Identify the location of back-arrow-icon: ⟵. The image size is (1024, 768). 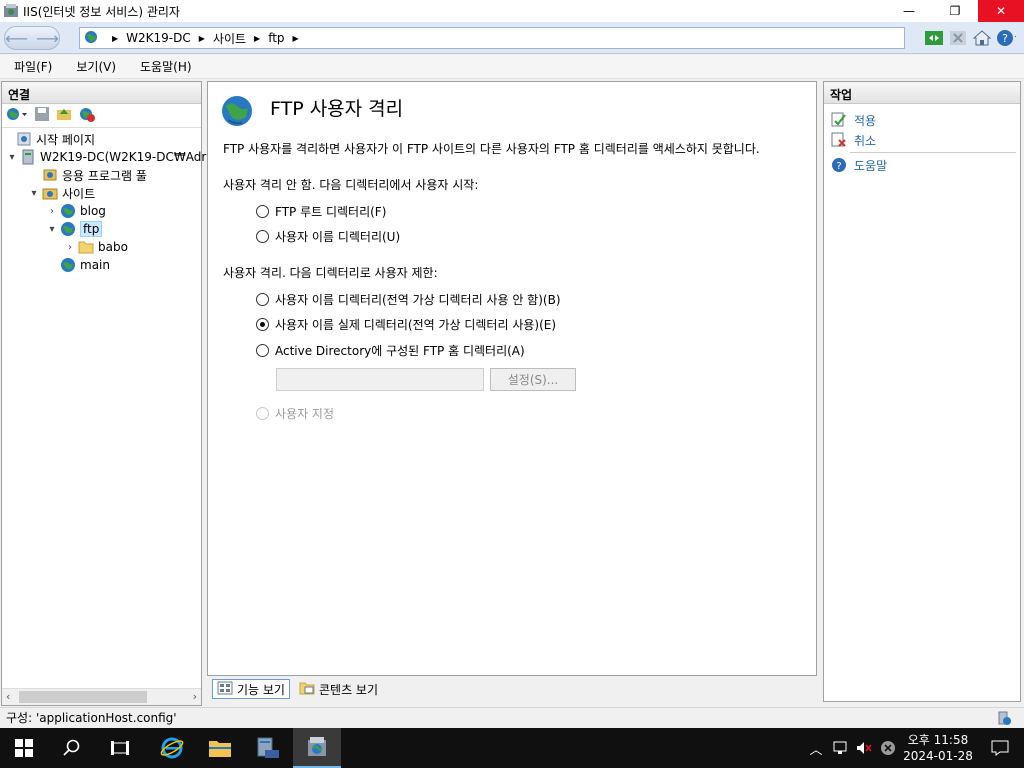
(16, 38).